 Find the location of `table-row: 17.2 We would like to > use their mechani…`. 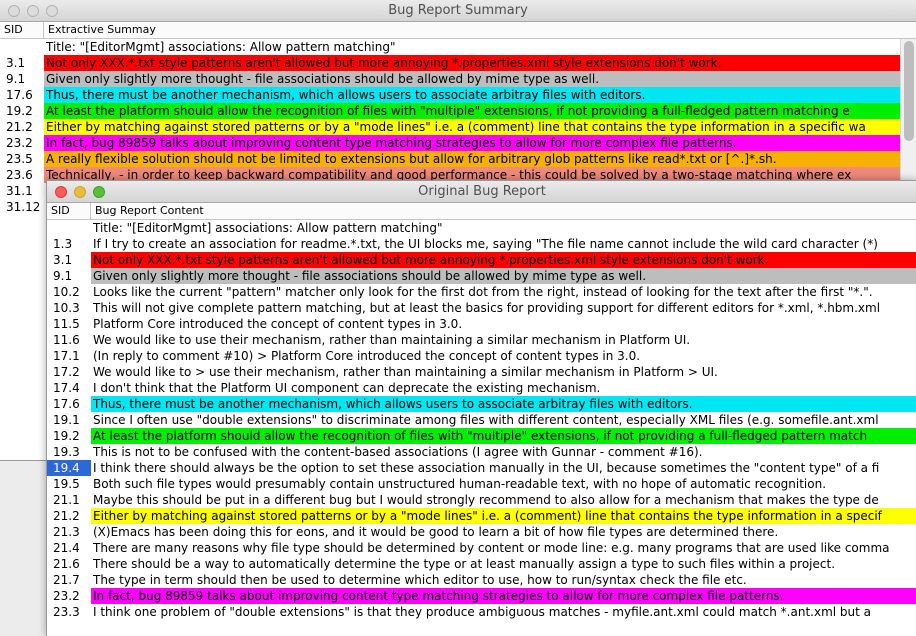

table-row: 17.2 We would like to > use their mechani… is located at coordinates (481, 372).